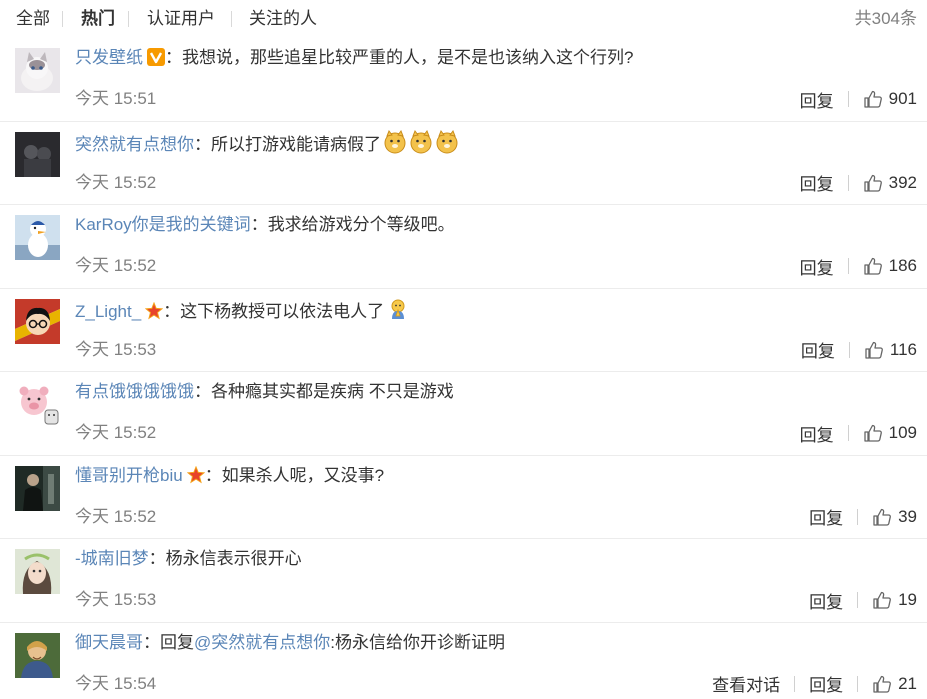 The image size is (927, 699). I want to click on comment-item: Z_Light_ ：这下杨教授可以依法电人了 今天 15:53 回复 116, so click(463, 330).